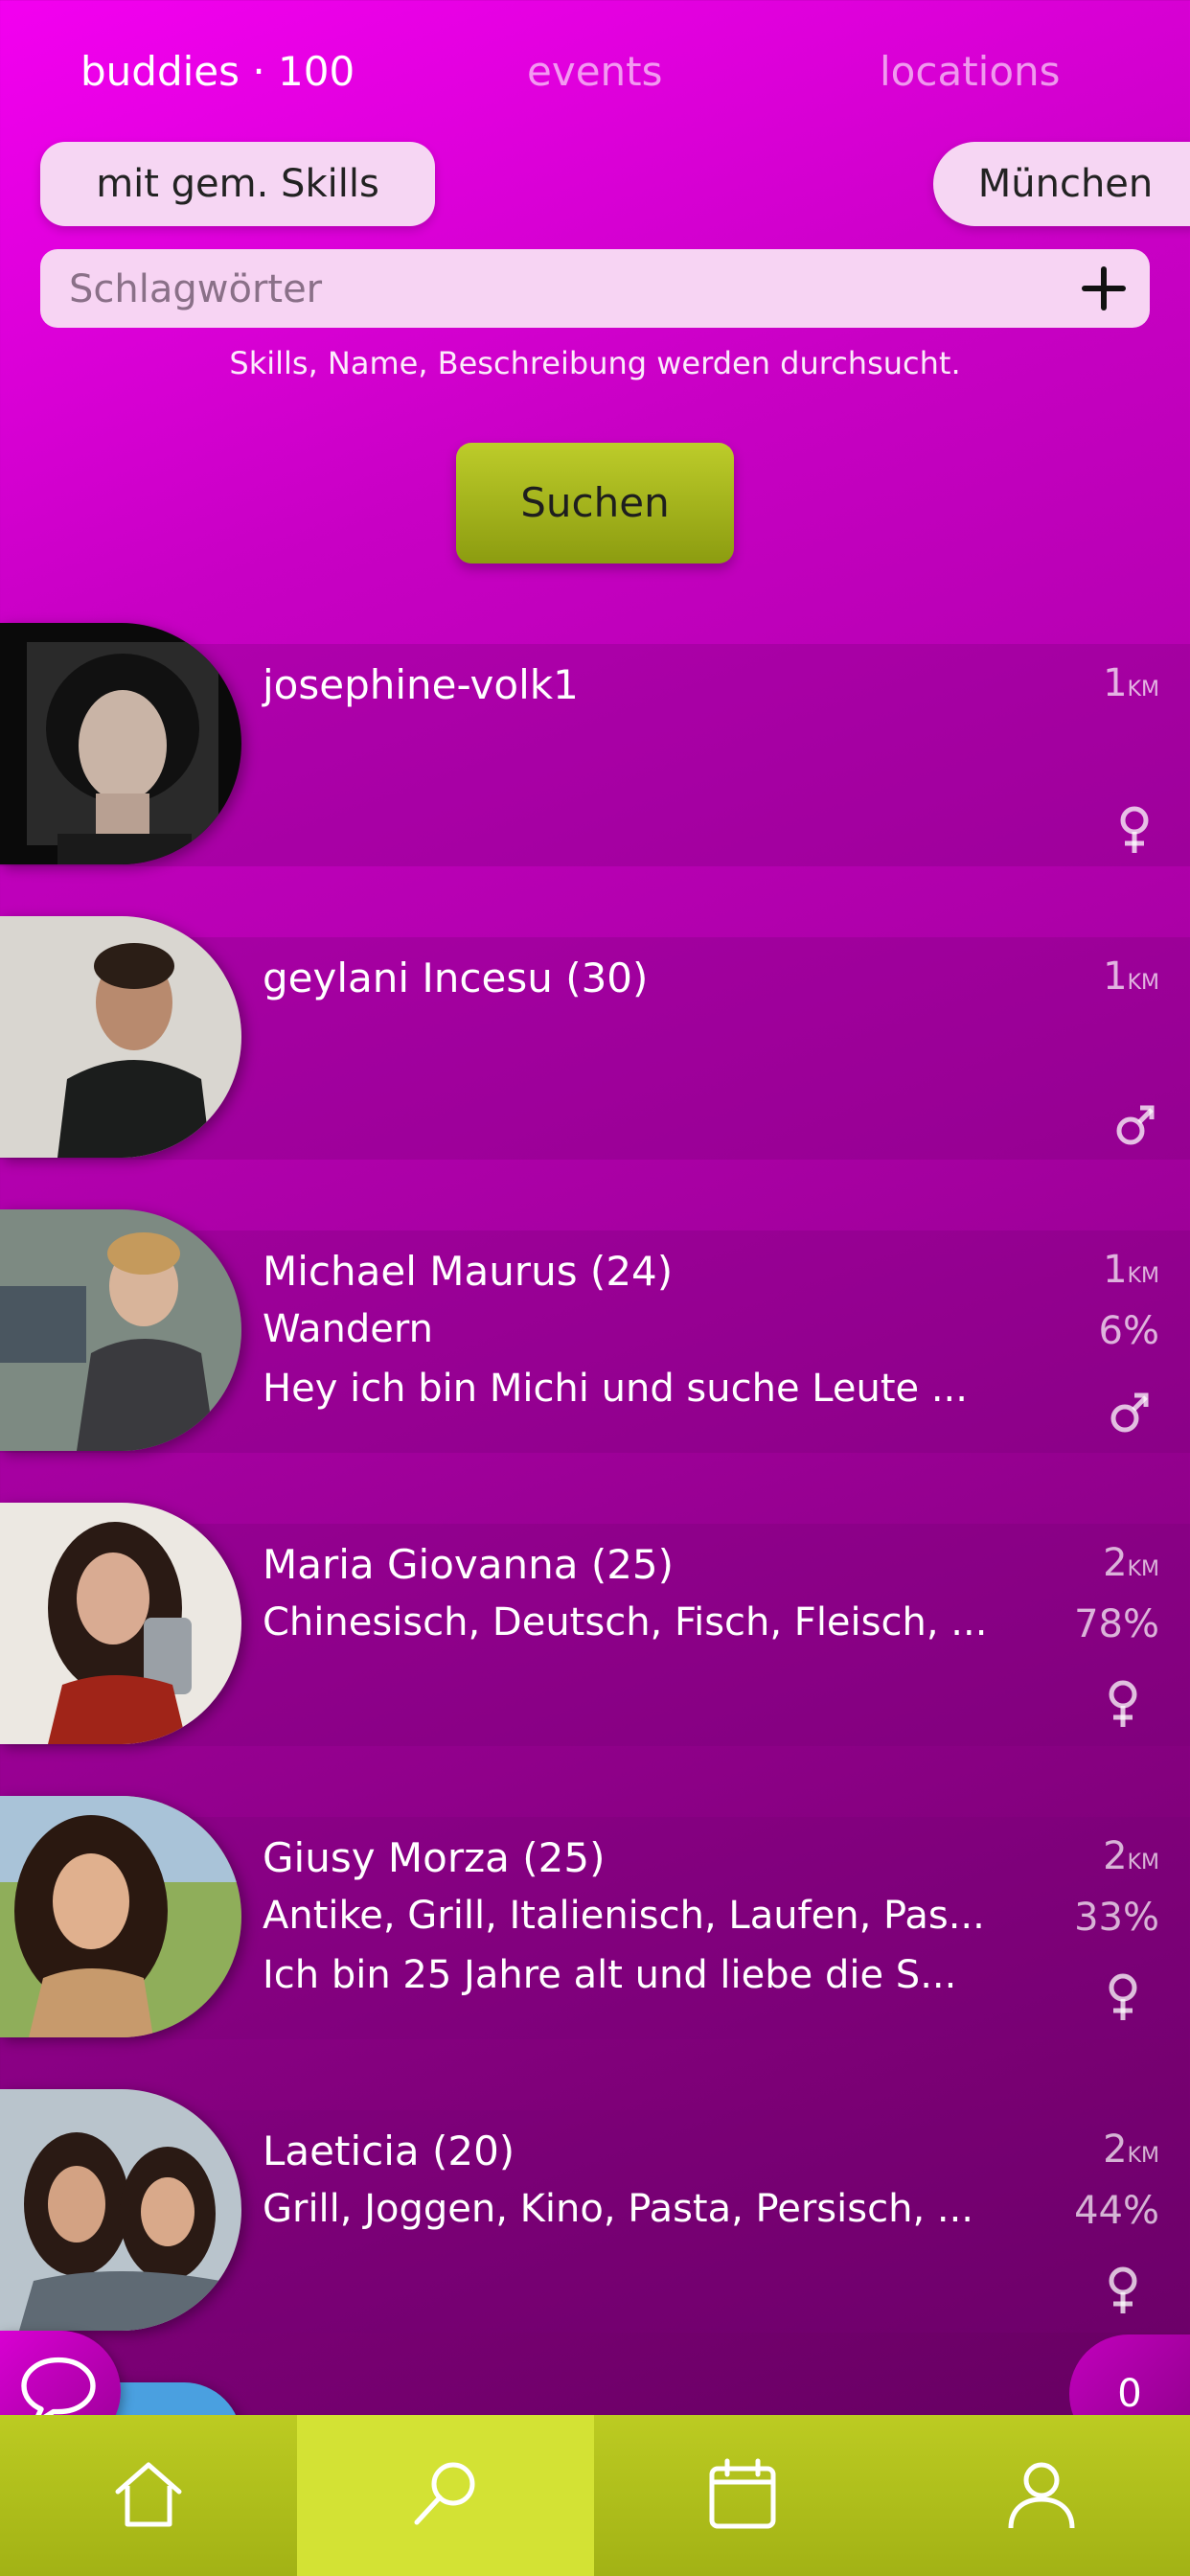 The image size is (1190, 2576). I want to click on nav-search, so click(445, 2495).